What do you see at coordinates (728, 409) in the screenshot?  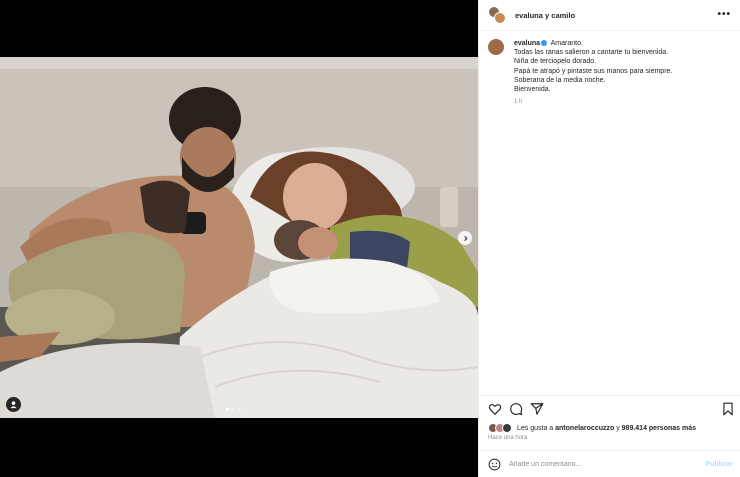 I see `bookmark-icon` at bounding box center [728, 409].